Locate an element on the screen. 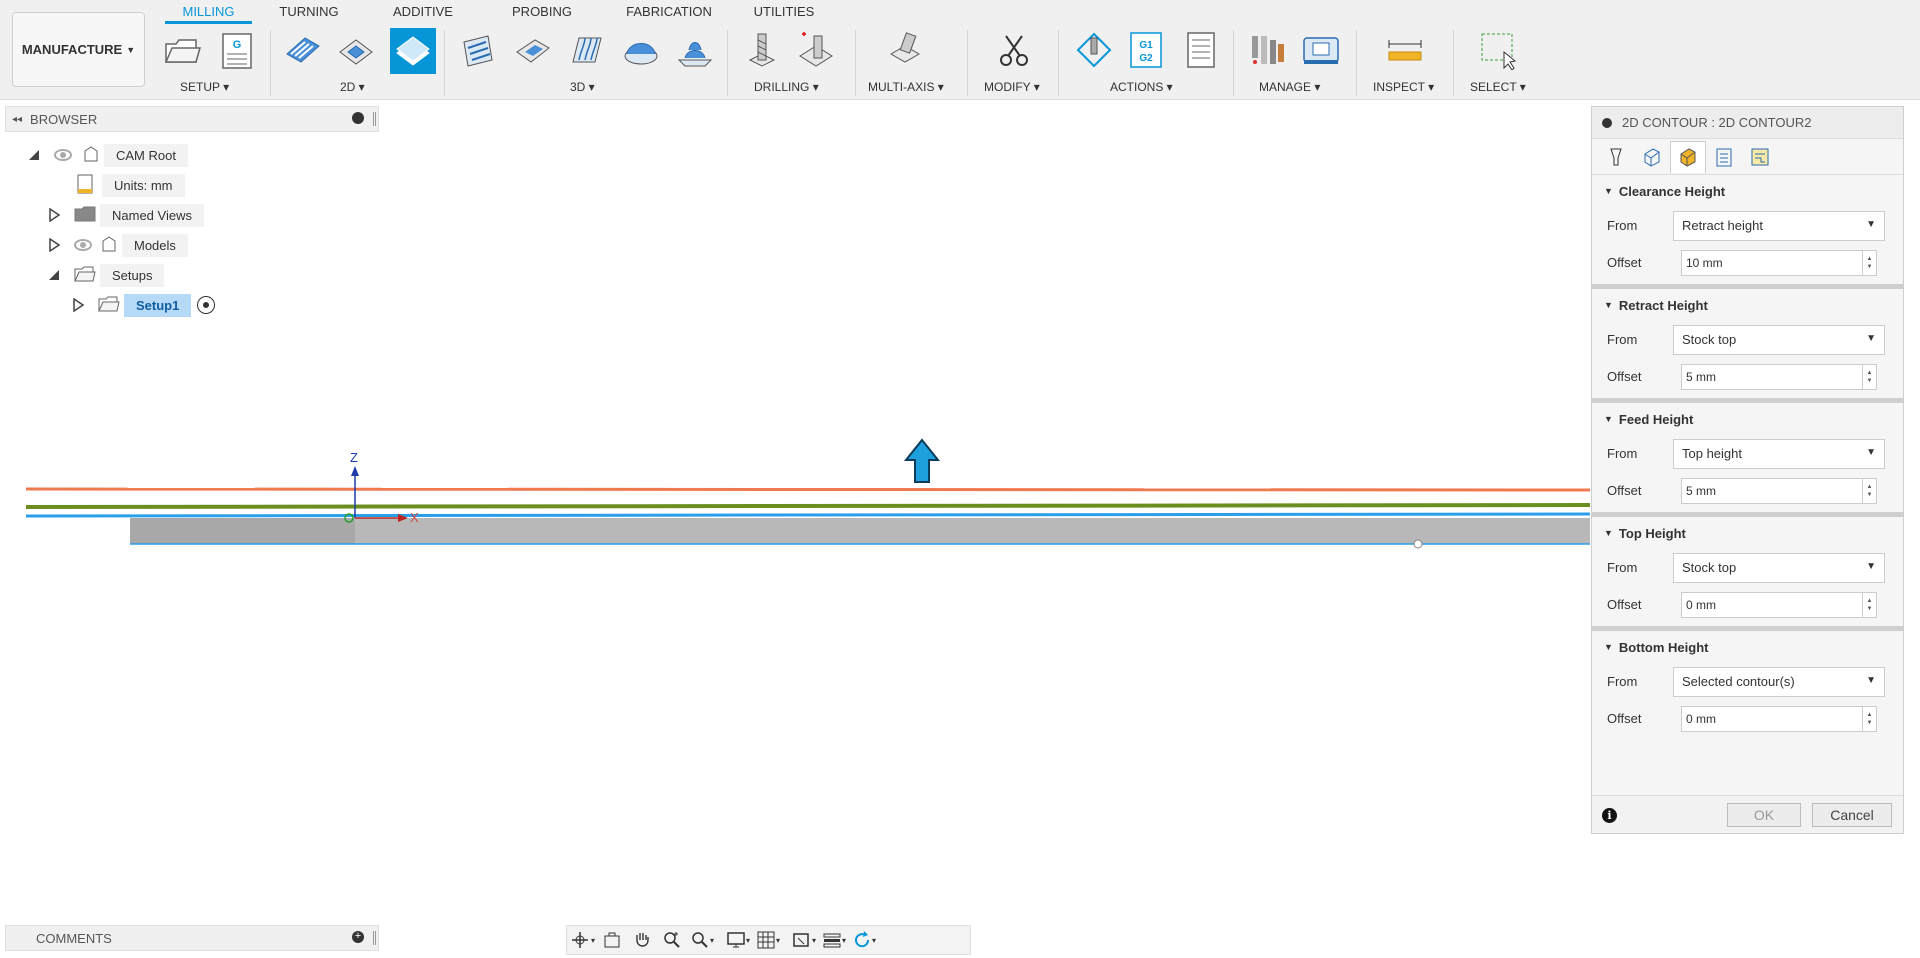  display-settings-icon: ▾ is located at coordinates (738, 940).